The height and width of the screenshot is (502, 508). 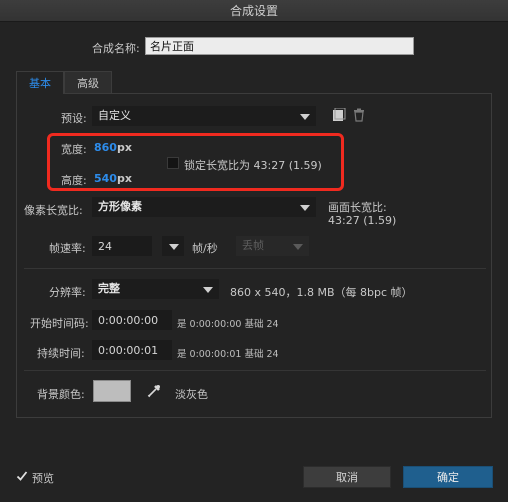 What do you see at coordinates (67, 292) in the screenshot?
I see `resolution-label: 分辨率:` at bounding box center [67, 292].